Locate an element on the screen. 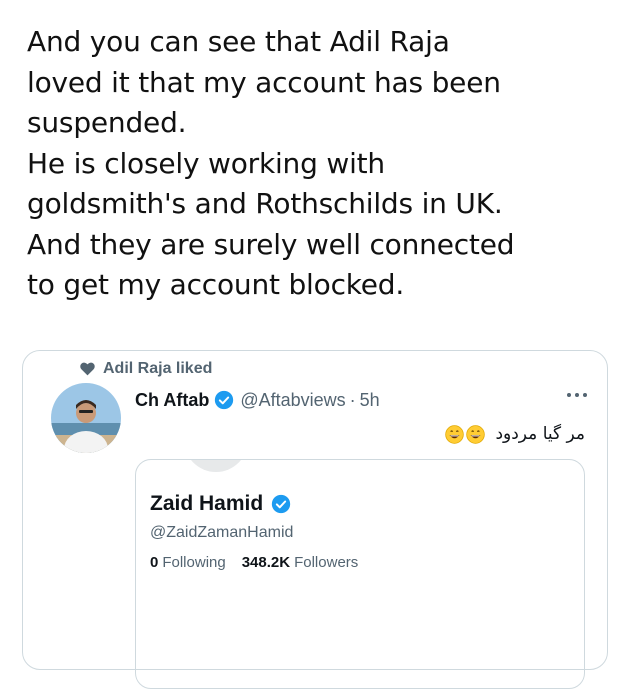  avatar is located at coordinates (86, 418).